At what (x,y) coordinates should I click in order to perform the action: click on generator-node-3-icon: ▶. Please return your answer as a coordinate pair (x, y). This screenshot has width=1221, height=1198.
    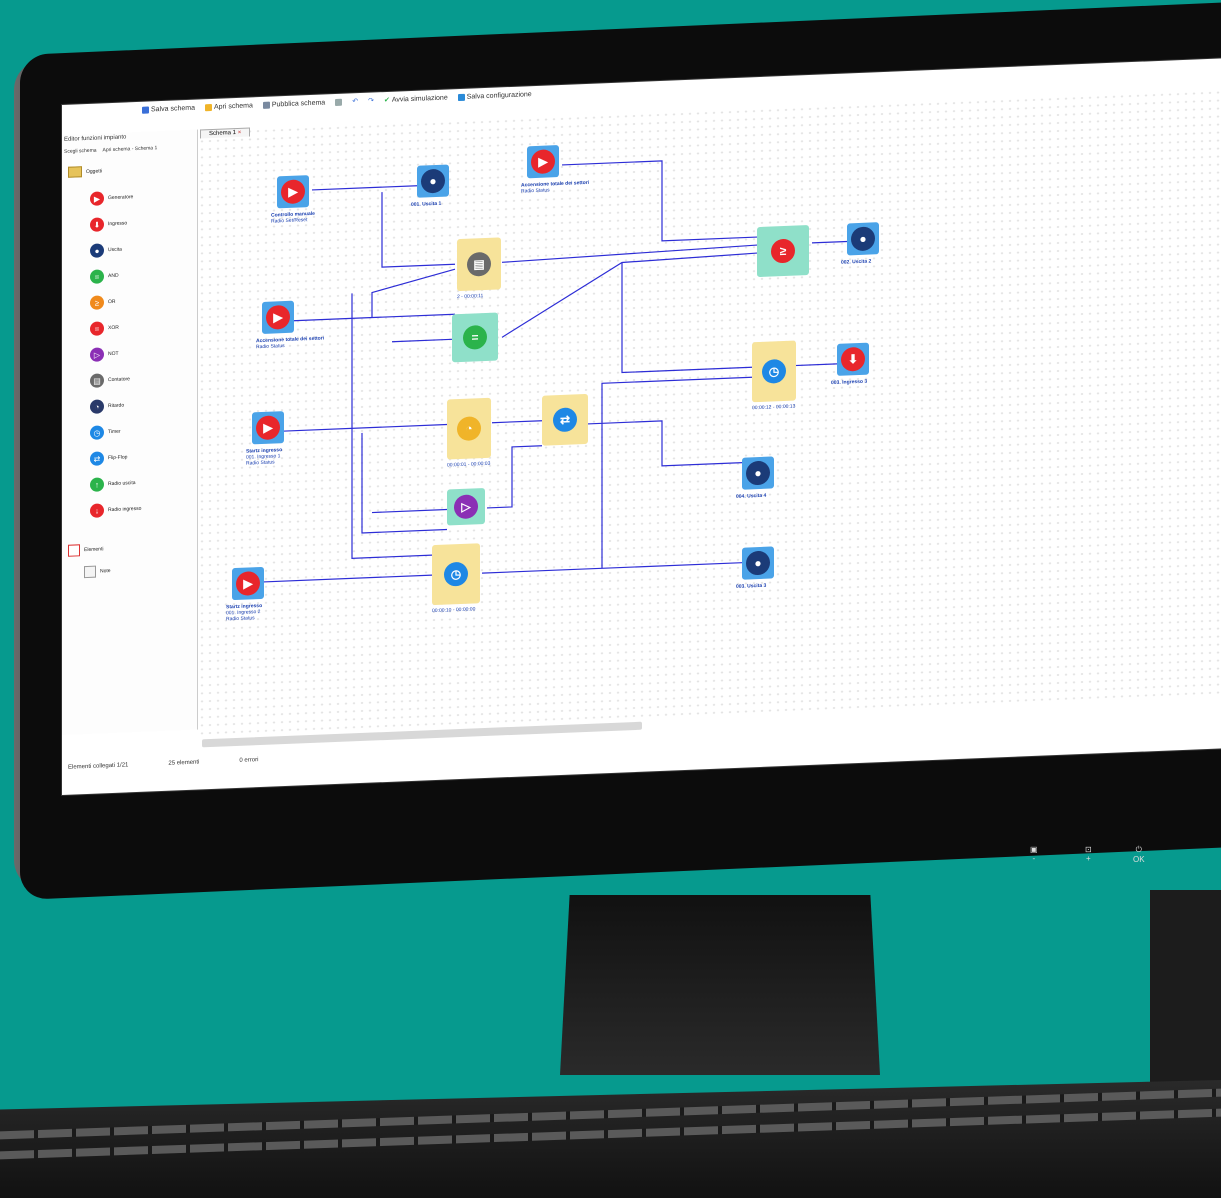
    Looking at the image, I should click on (278, 317).